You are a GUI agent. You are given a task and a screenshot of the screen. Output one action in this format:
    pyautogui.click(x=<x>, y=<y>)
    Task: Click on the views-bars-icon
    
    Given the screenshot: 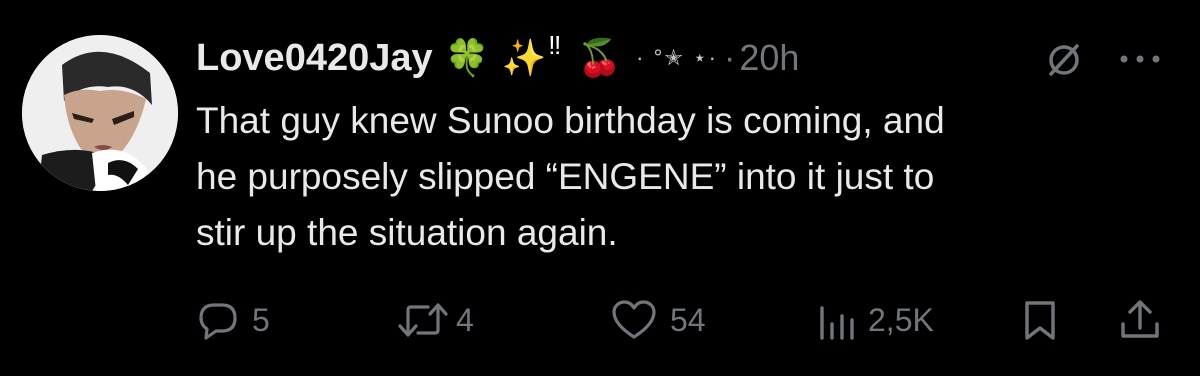 What is the action you would take?
    pyautogui.click(x=837, y=323)
    